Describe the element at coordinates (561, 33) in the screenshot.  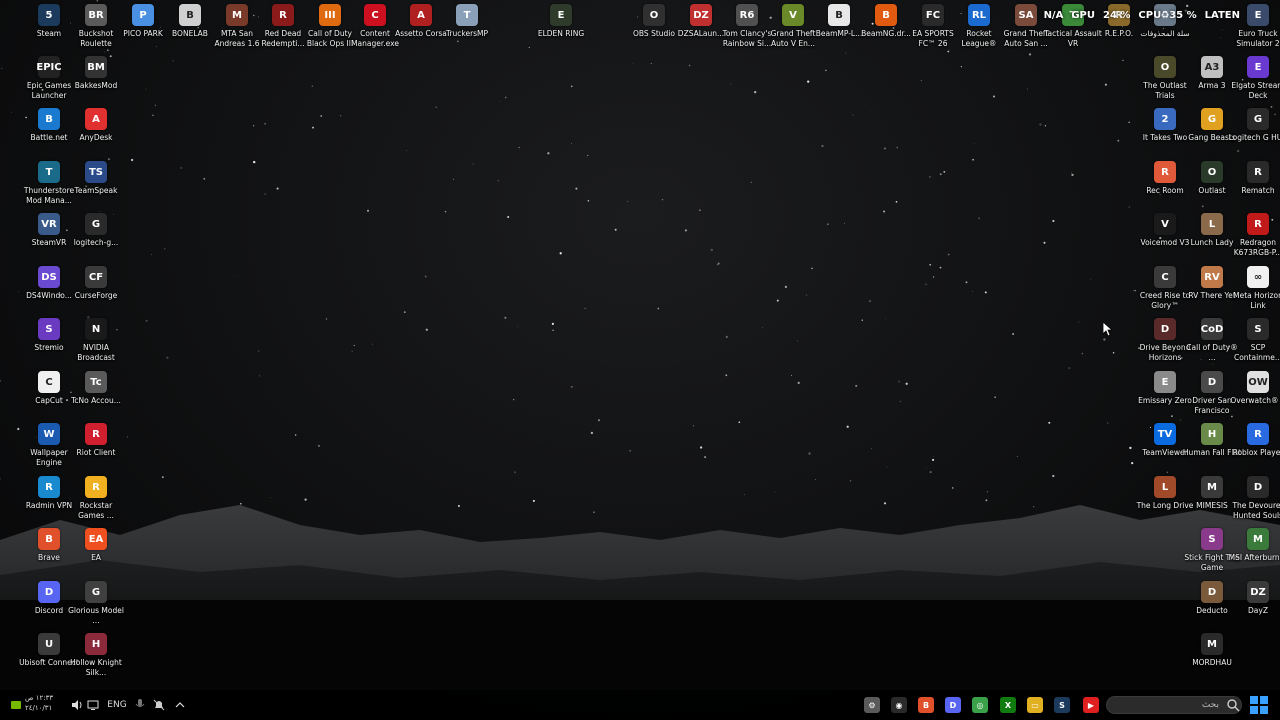
I see `shortcut-label: ELDEN RING` at that location.